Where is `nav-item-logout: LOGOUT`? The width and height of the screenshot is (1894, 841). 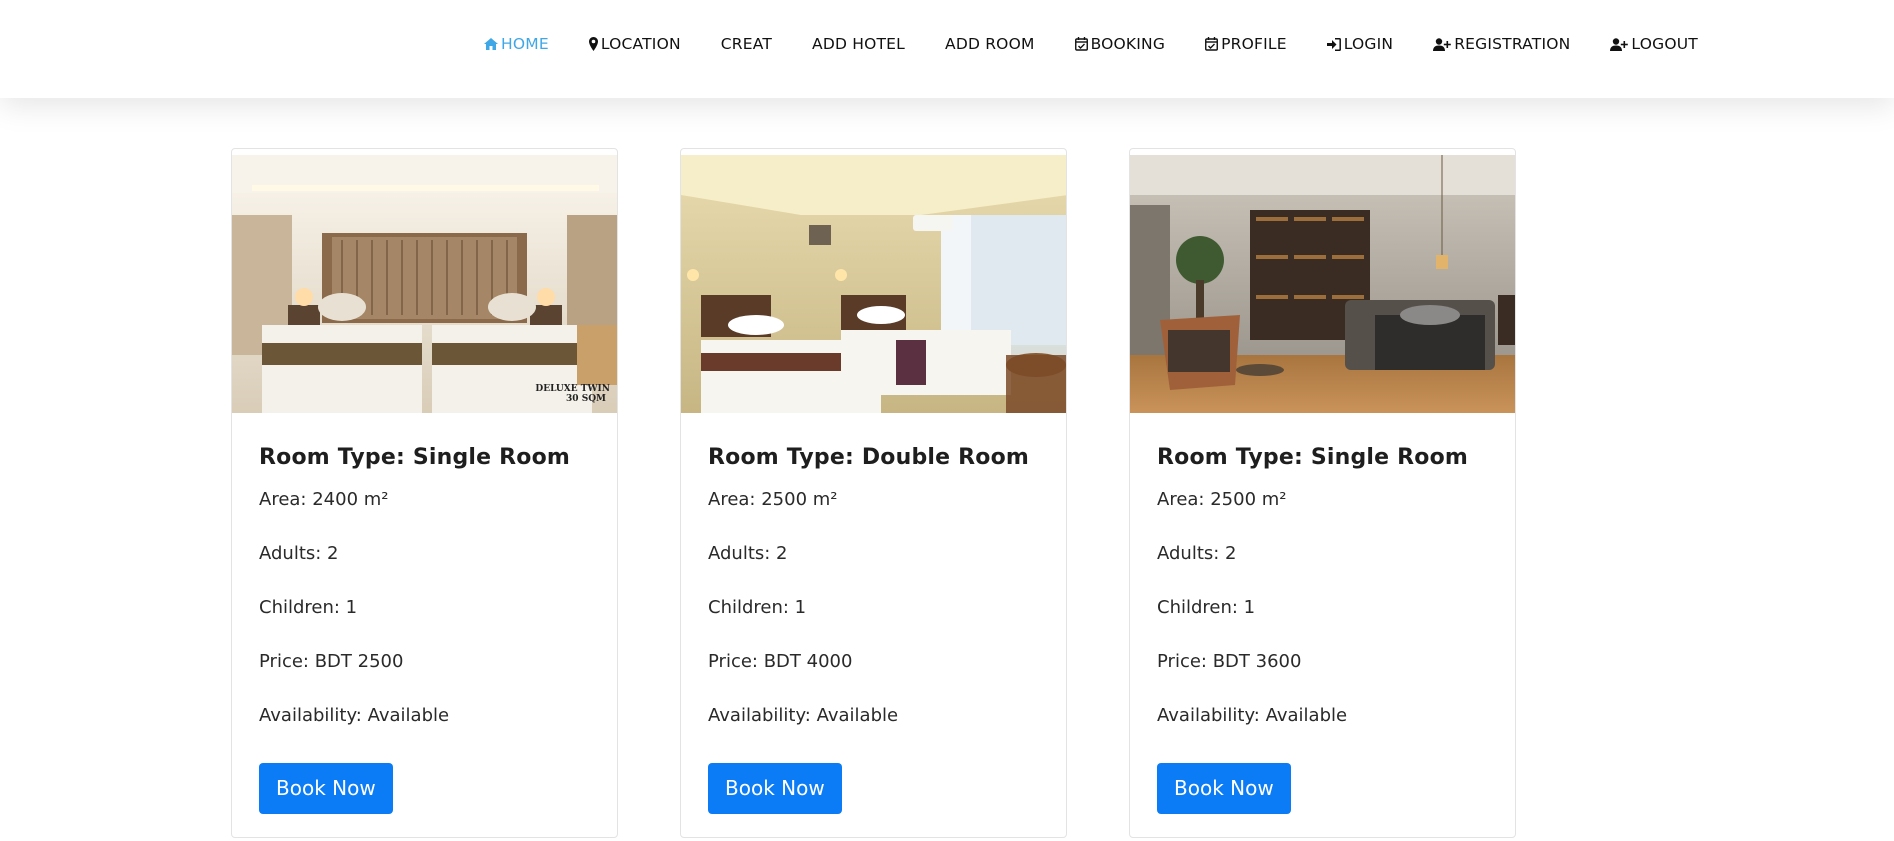 nav-item-logout: LOGOUT is located at coordinates (1654, 44).